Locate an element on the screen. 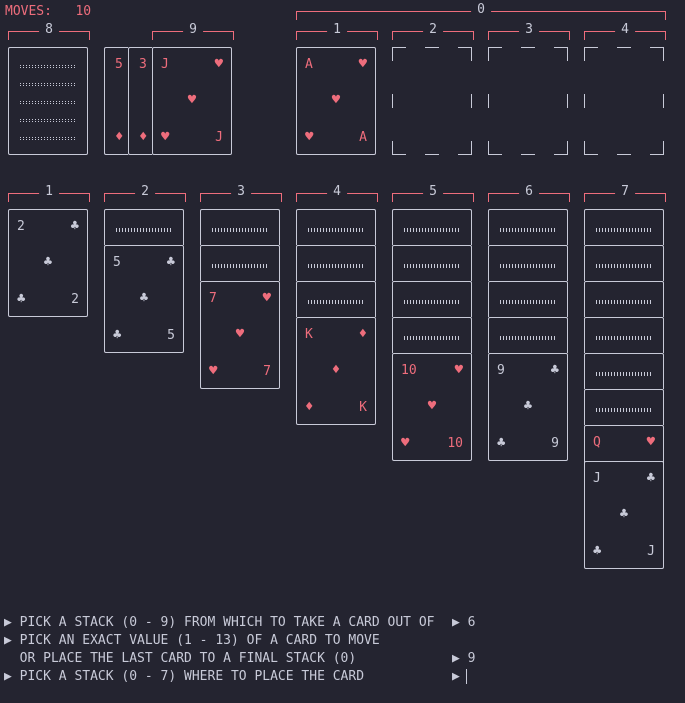  tableau-card: 5 ♣ ♣ ♣ 5 is located at coordinates (144, 299).